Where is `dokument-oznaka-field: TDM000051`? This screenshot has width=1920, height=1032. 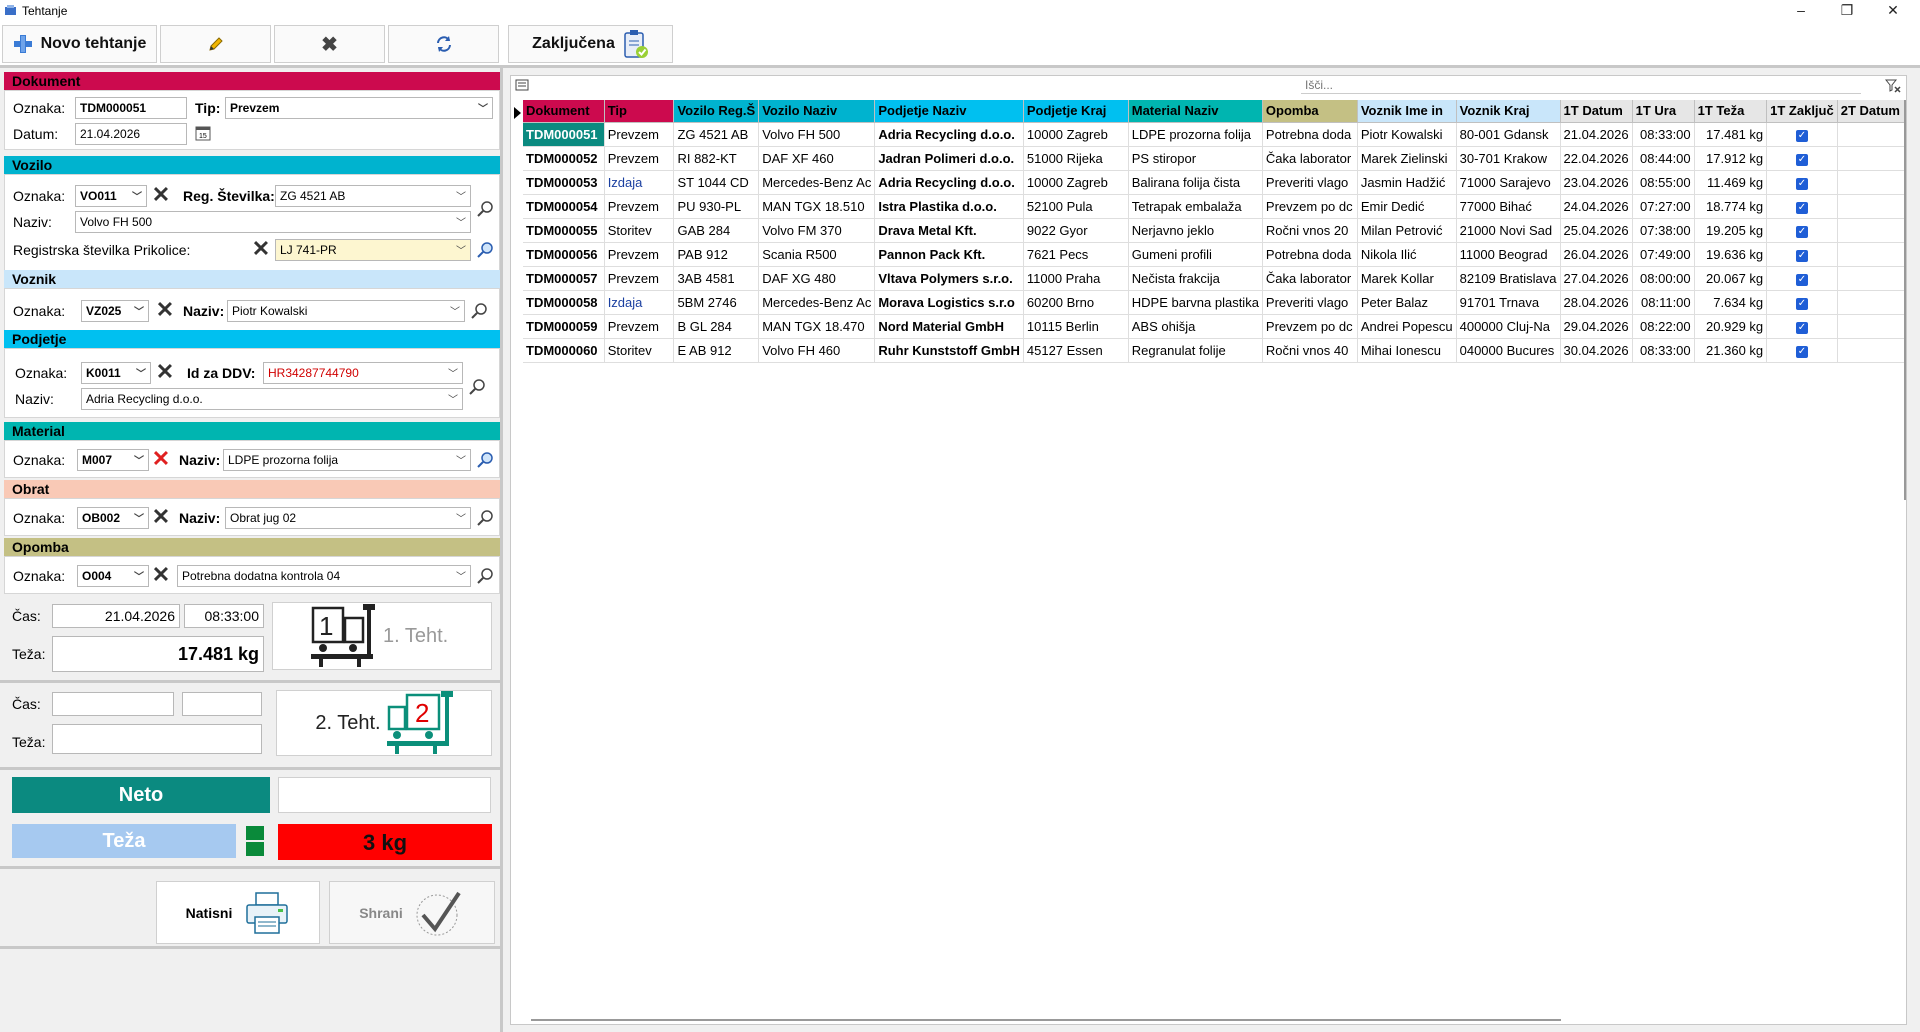 dokument-oznaka-field: TDM000051 is located at coordinates (131, 108).